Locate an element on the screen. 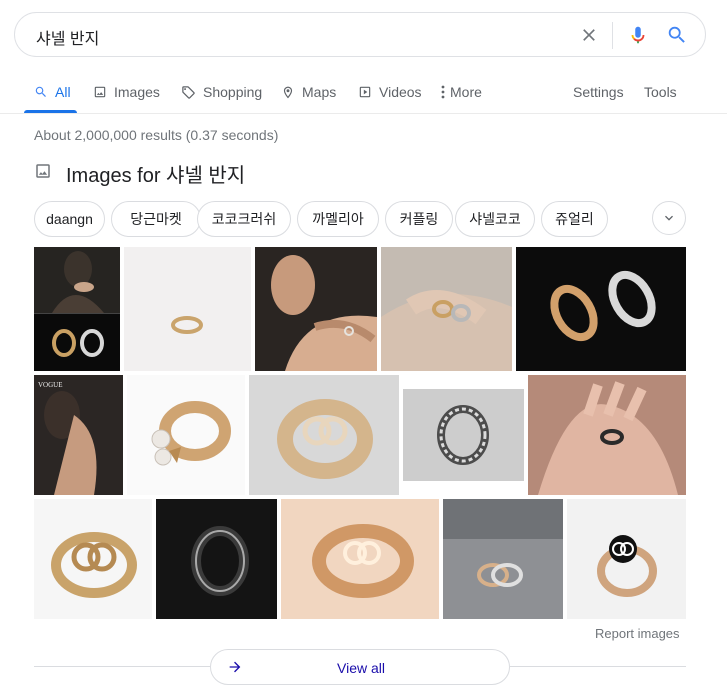  hand-with-ring-image is located at coordinates (316, 309).